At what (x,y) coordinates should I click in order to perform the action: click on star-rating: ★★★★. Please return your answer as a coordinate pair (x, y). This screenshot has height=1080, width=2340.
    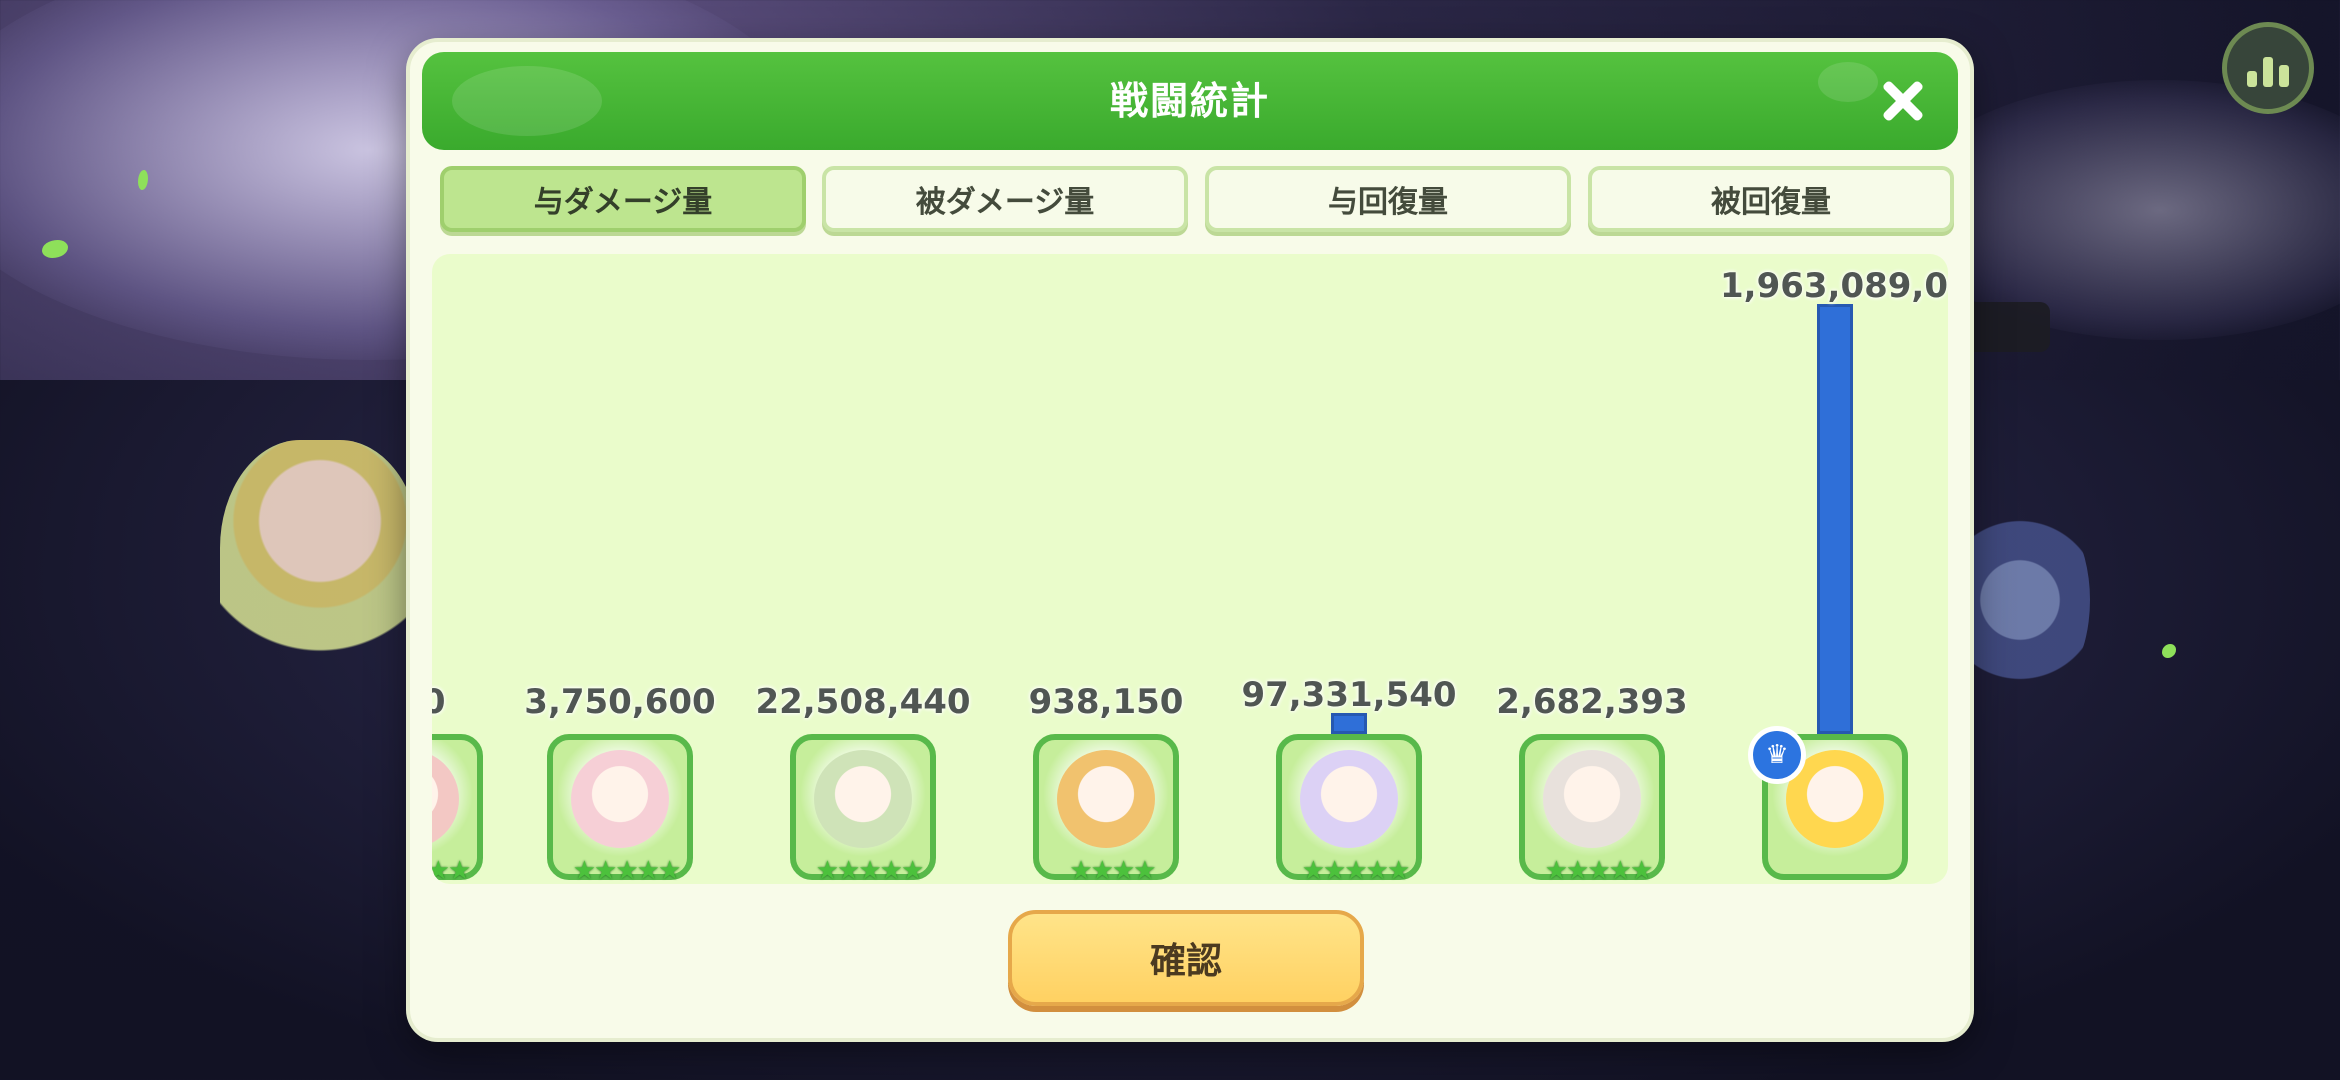
    Looking at the image, I should click on (1112, 870).